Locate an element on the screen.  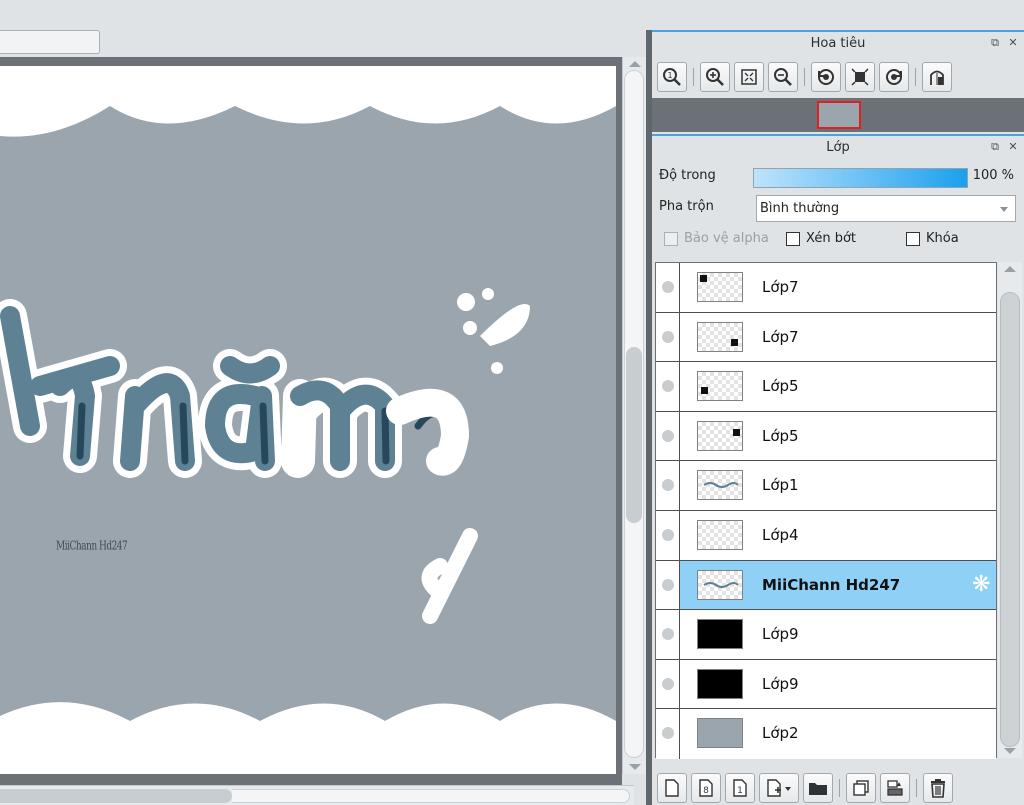
navigator-title: Hoa tiêu is located at coordinates (838, 43).